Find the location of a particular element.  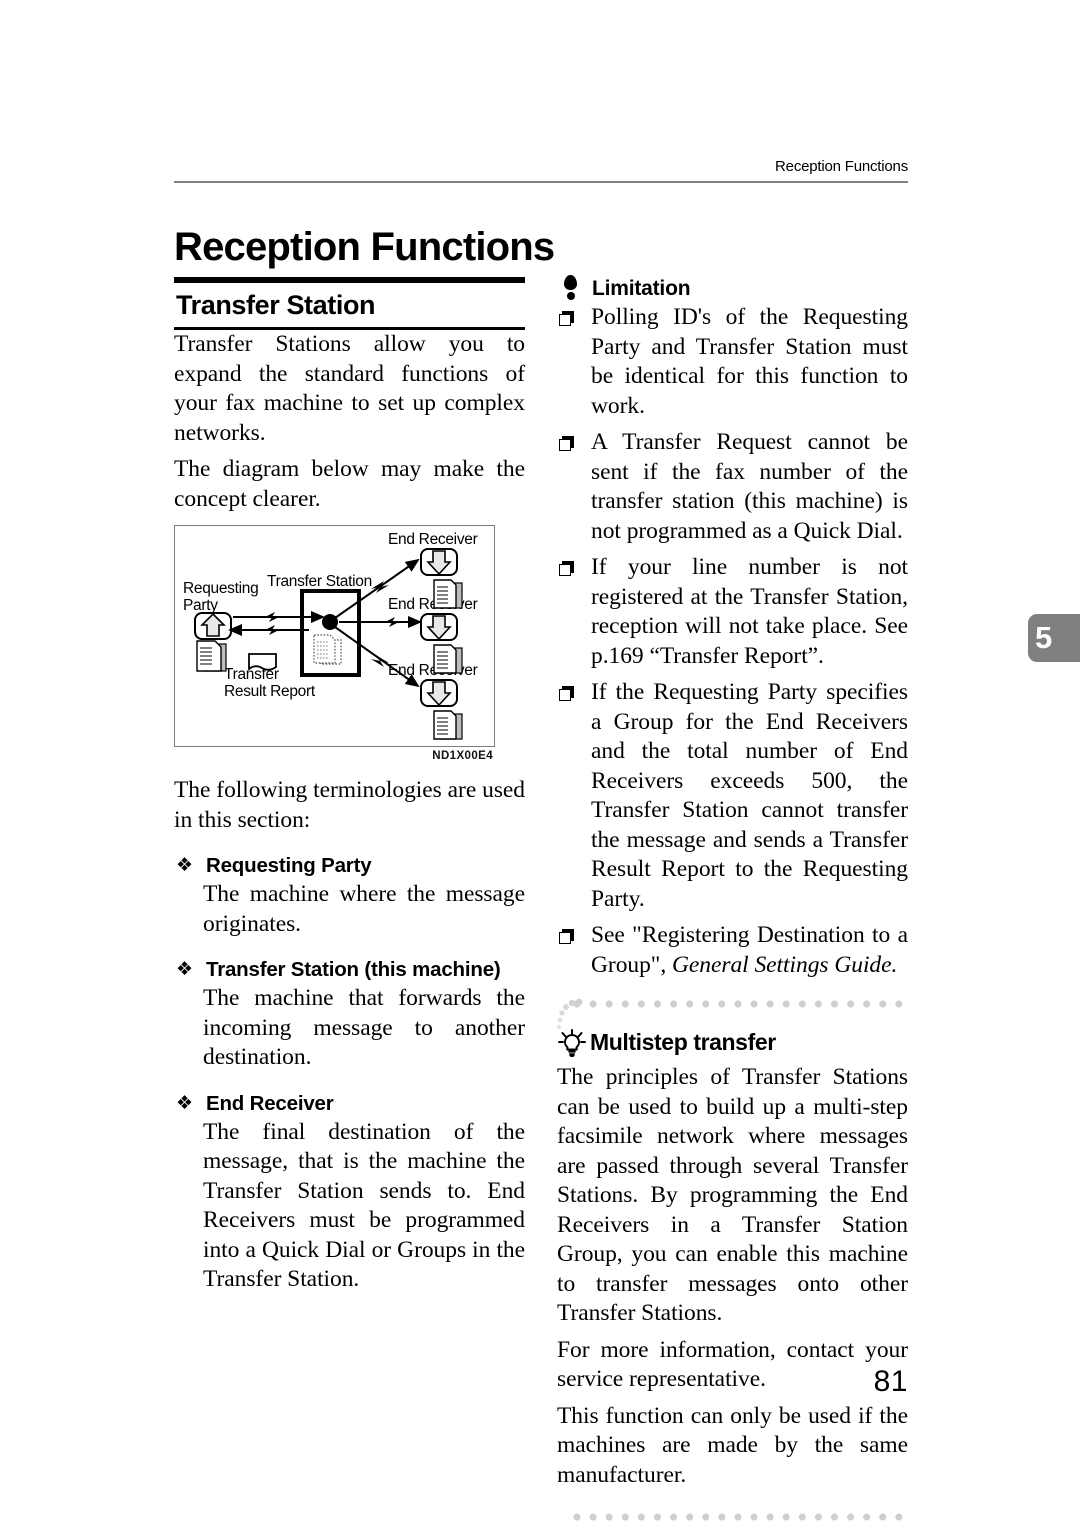

term-title: ❖ Requesting Party is located at coordinates (349, 866).